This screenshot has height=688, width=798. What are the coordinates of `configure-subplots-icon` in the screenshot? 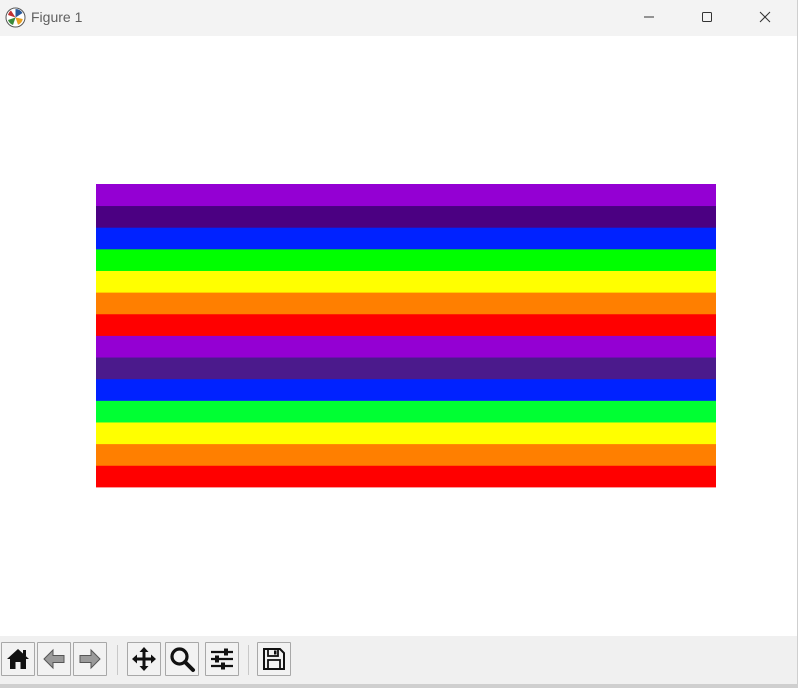 It's located at (222, 659).